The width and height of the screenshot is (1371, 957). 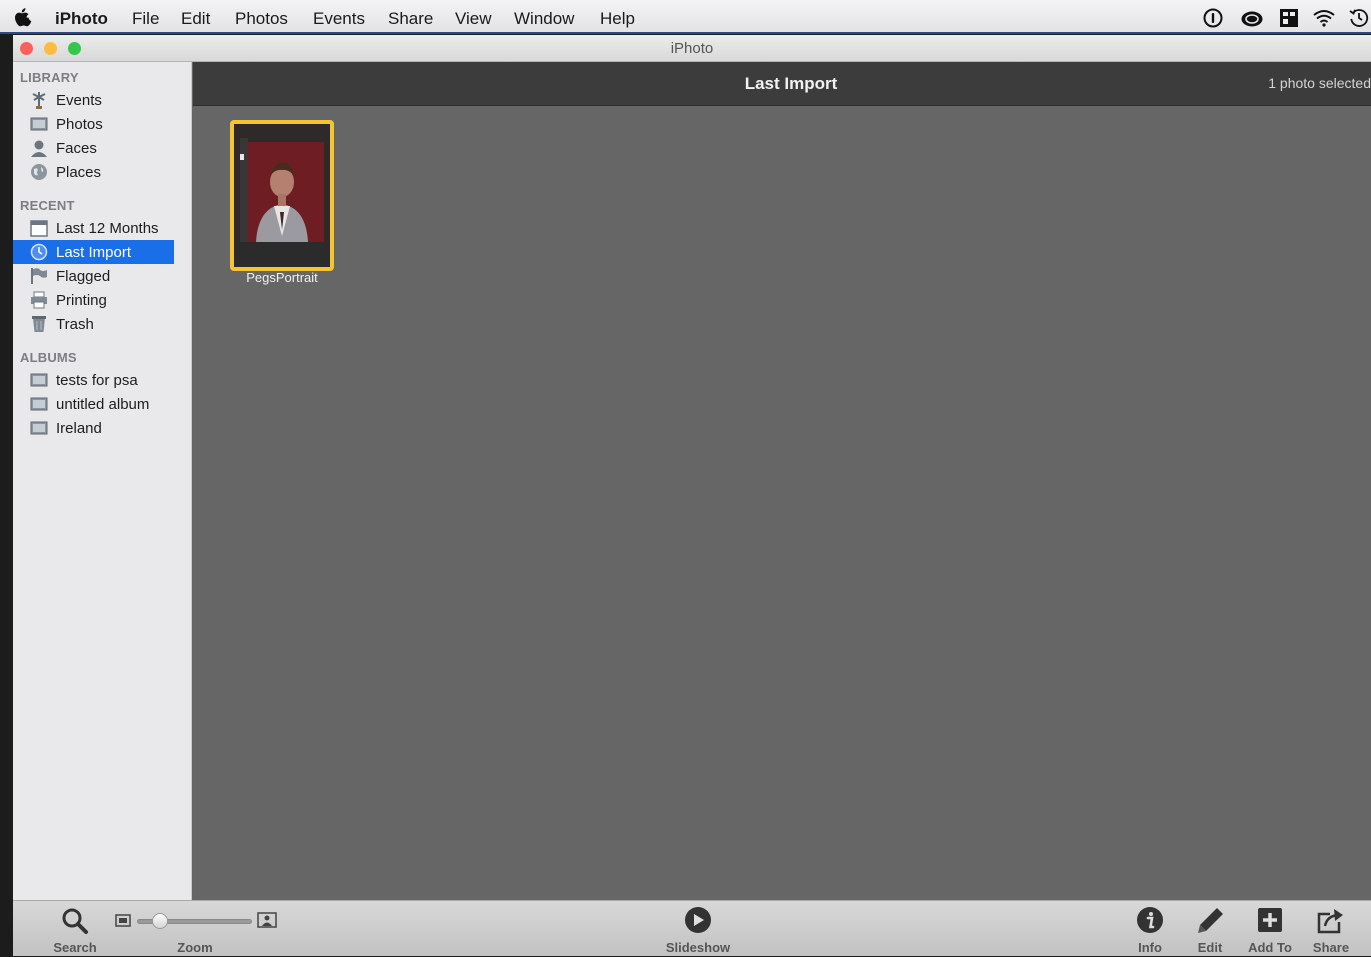 I want to click on sidebar-item-label: Trash, so click(x=75, y=324).